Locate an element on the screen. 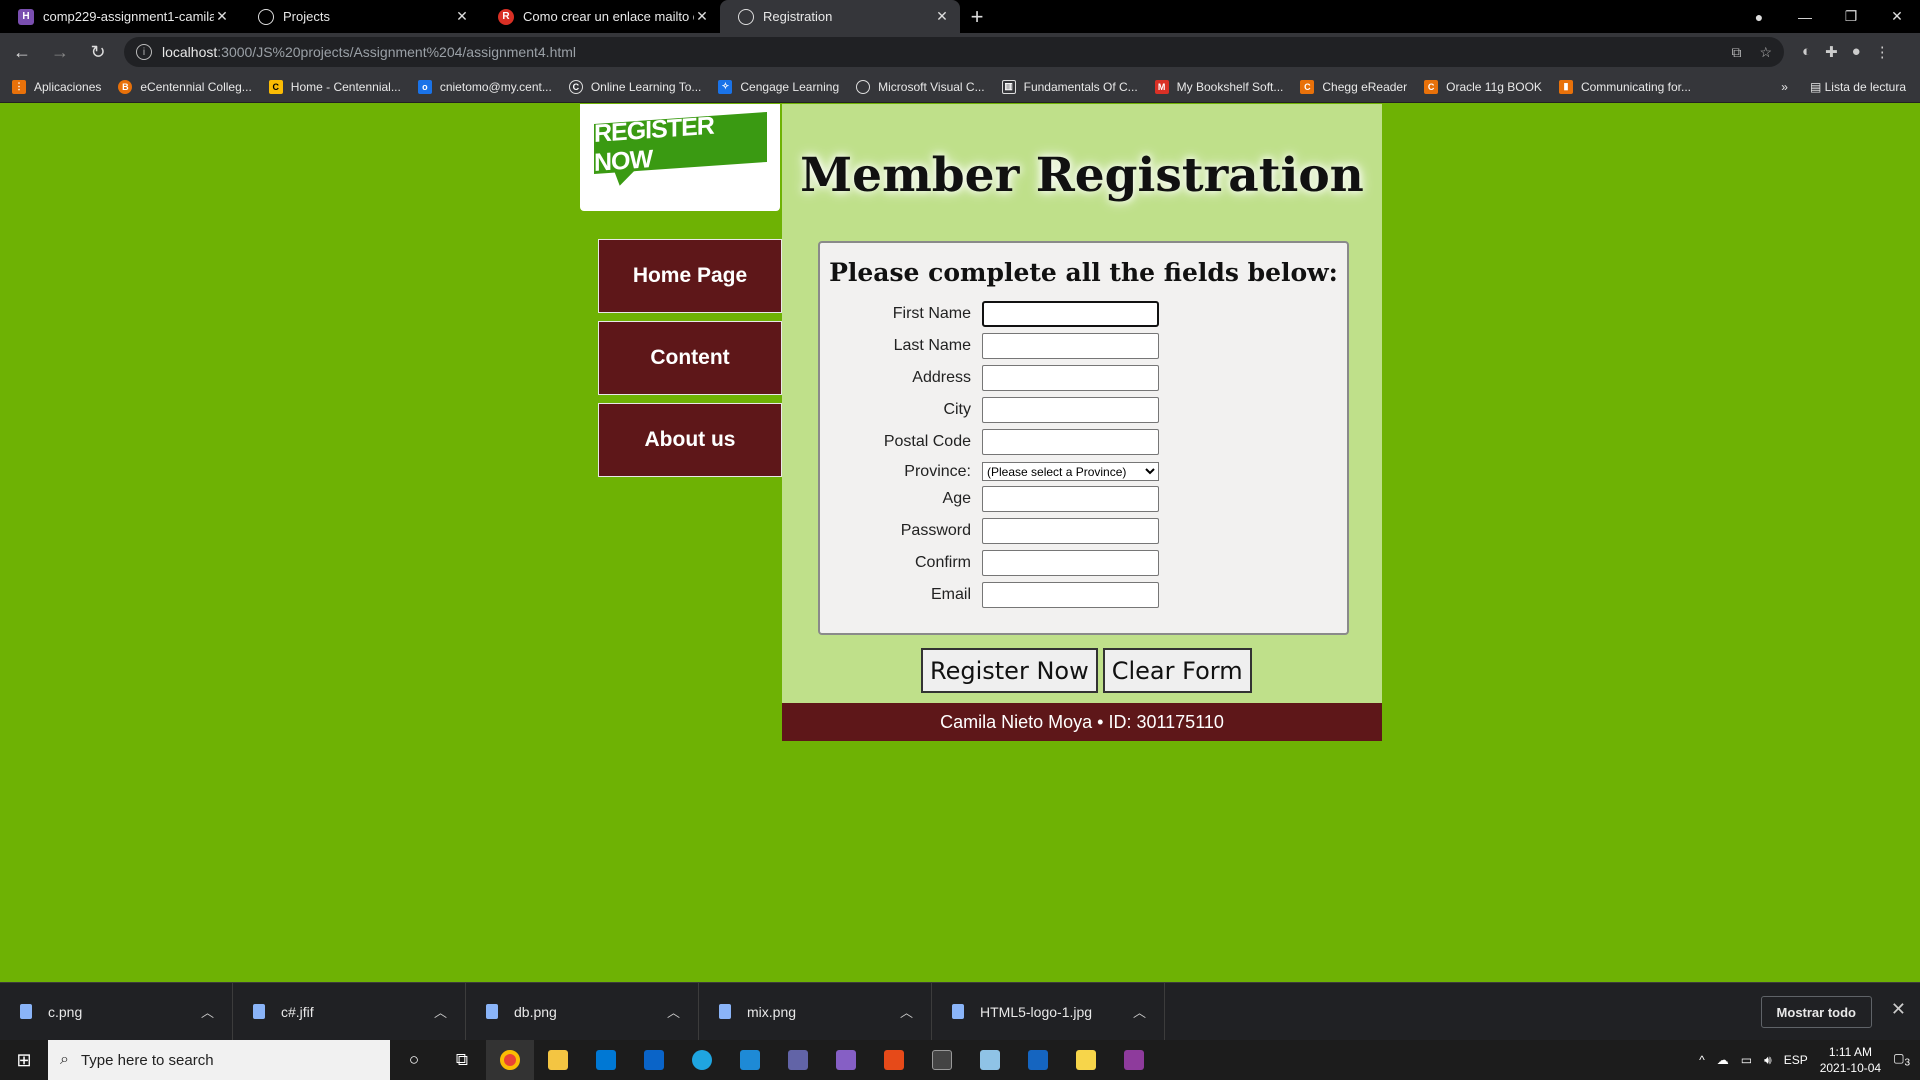 Image resolution: width=1920 pixels, height=1080 pixels. battery-icon: ▭ is located at coordinates (1746, 1060).